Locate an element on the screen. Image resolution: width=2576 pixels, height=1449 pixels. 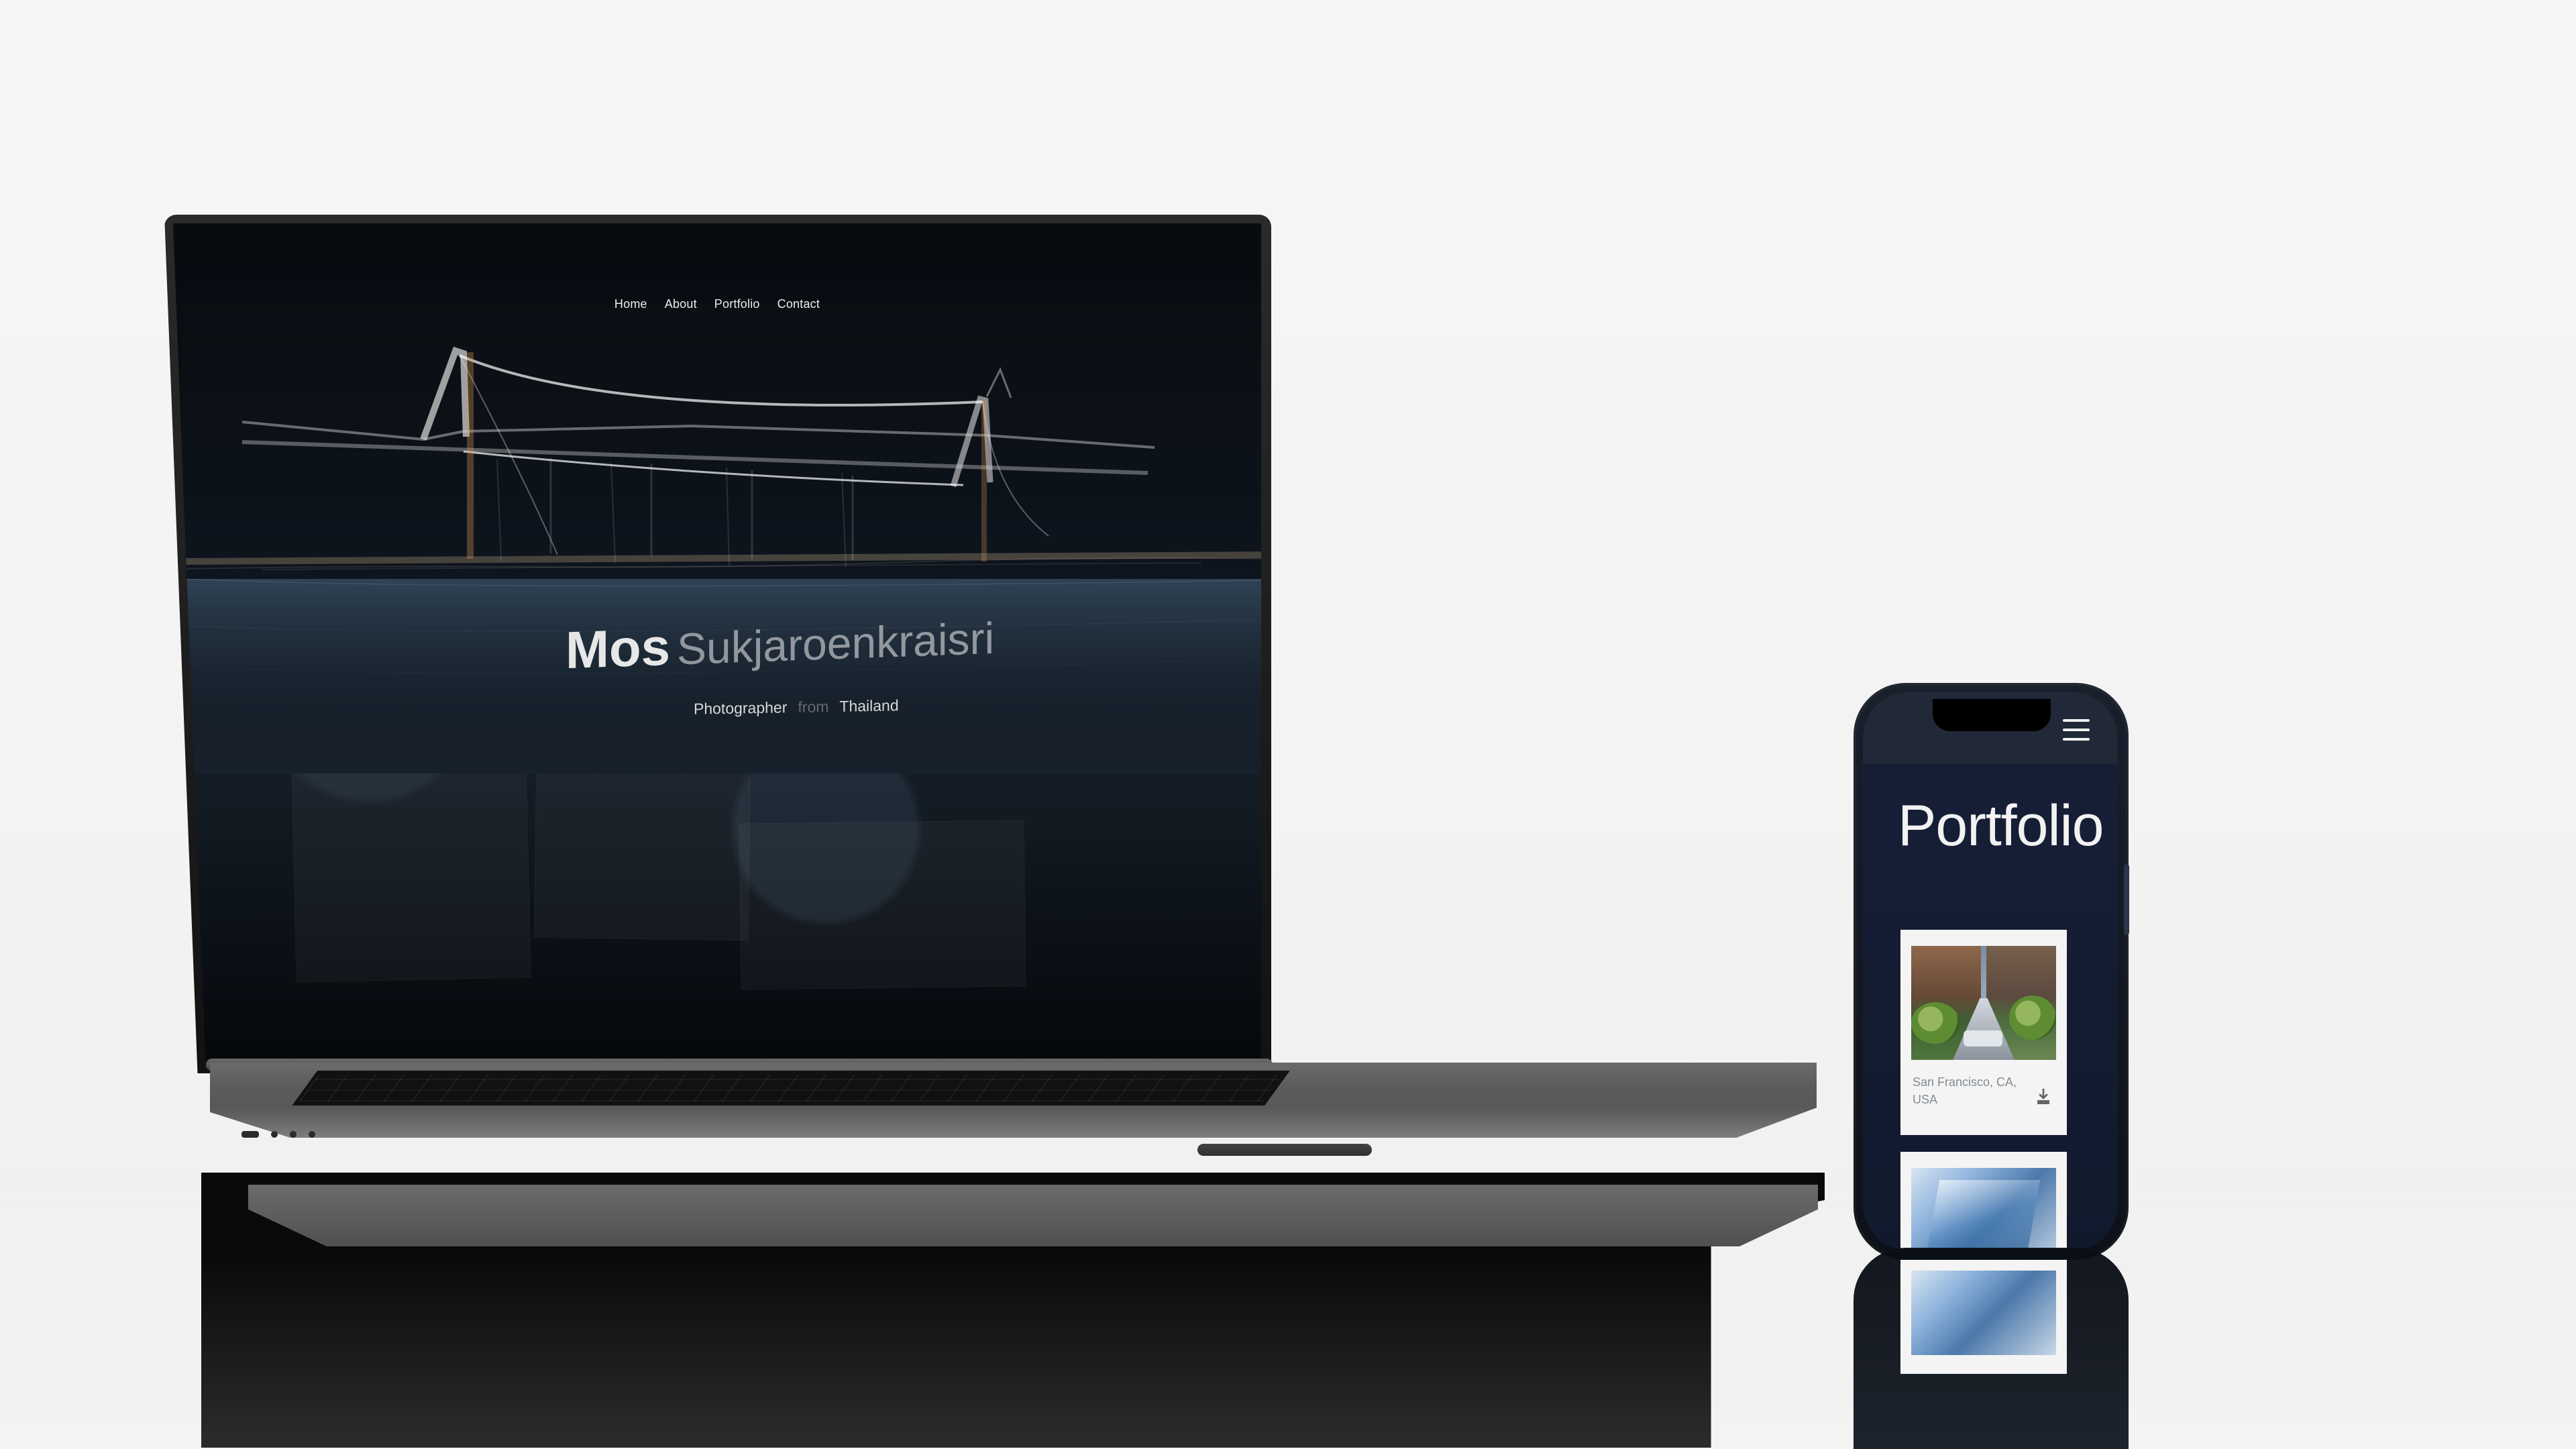
keyboard-keys is located at coordinates (791, 1088).